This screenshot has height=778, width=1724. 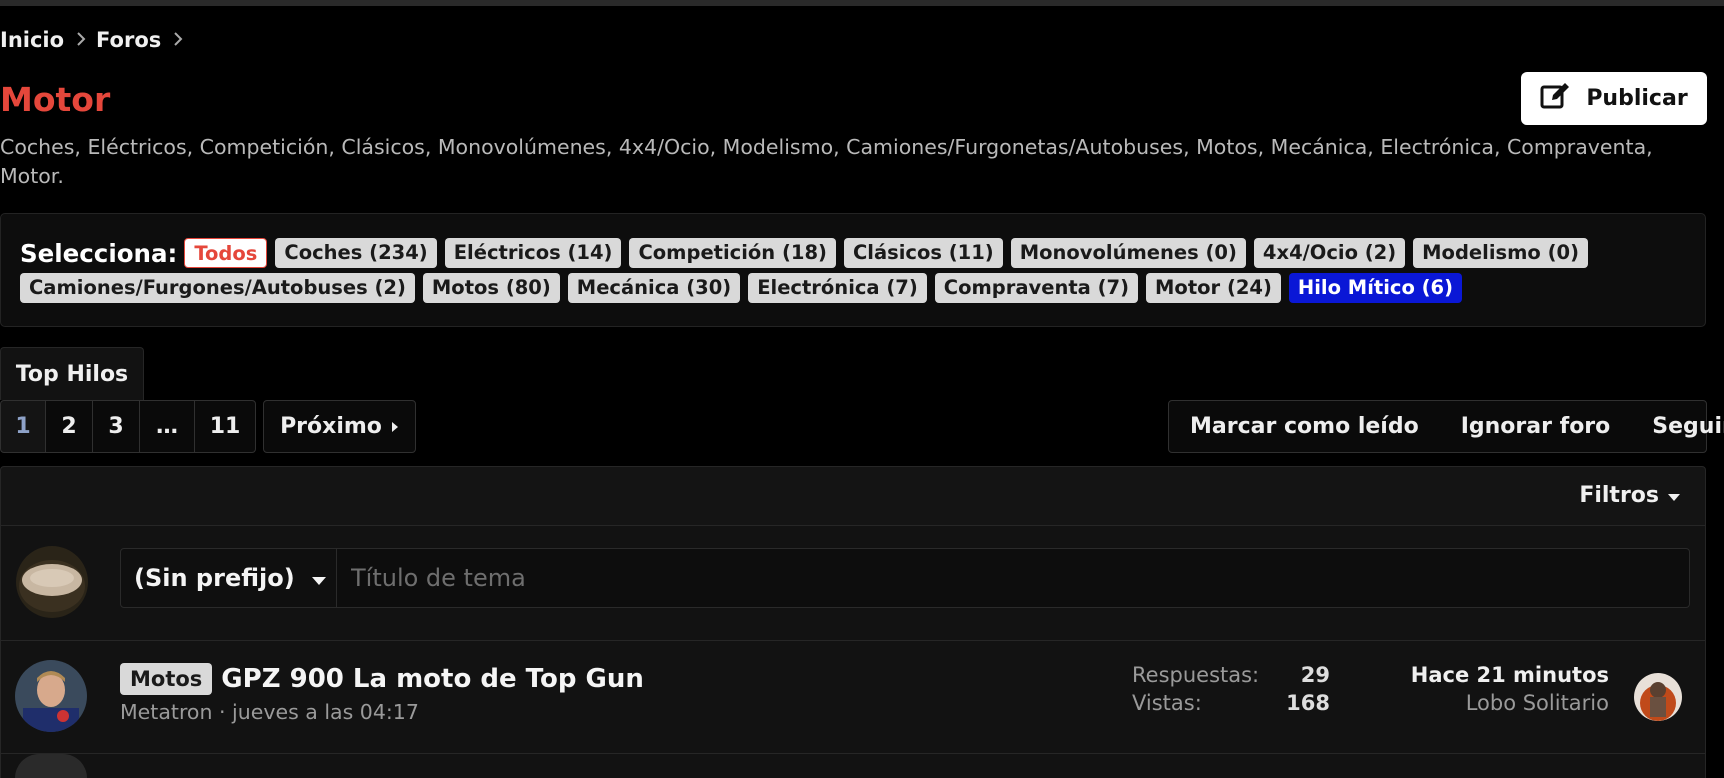 What do you see at coordinates (1637, 98) in the screenshot?
I see `publish-button-label: Publicar` at bounding box center [1637, 98].